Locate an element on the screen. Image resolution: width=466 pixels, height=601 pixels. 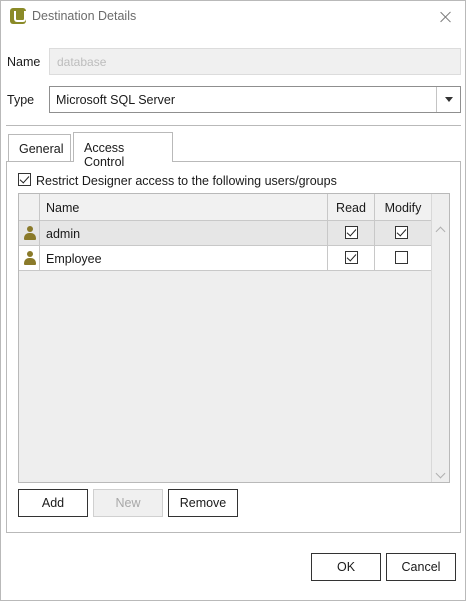
title-bar: Destination Details is located at coordinates (233, 16).